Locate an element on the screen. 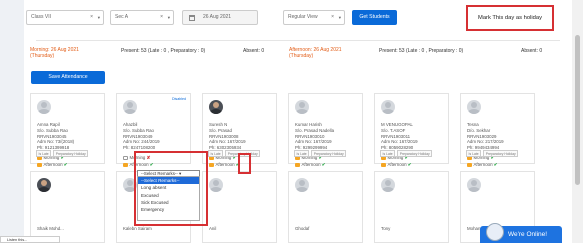 This screenshot has width=583, height=243. student-name: Ghodaf is located at coordinates (302, 228).